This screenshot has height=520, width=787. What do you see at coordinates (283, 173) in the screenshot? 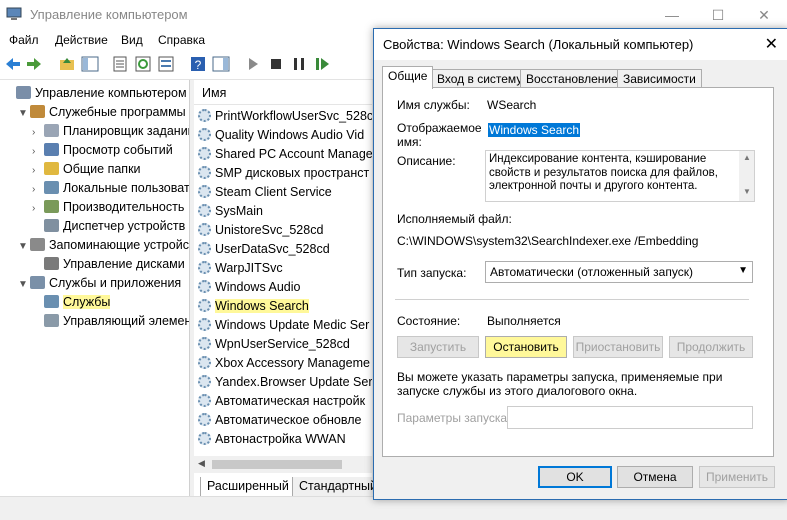
I see `service-row: SMP дисковых пространст` at bounding box center [283, 173].